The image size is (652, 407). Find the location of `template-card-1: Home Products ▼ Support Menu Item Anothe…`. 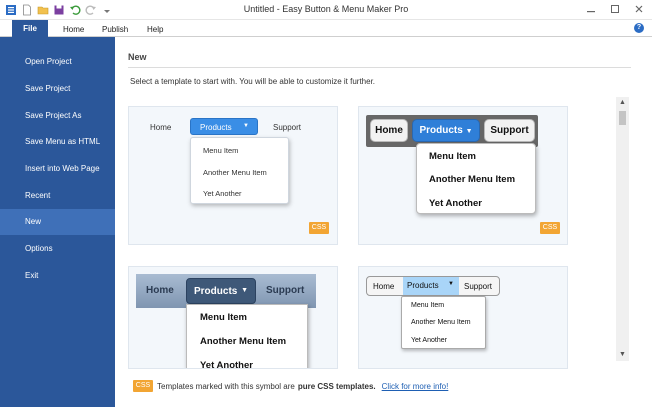

template-card-1: Home Products ▼ Support Menu Item Anothe… is located at coordinates (233, 175).